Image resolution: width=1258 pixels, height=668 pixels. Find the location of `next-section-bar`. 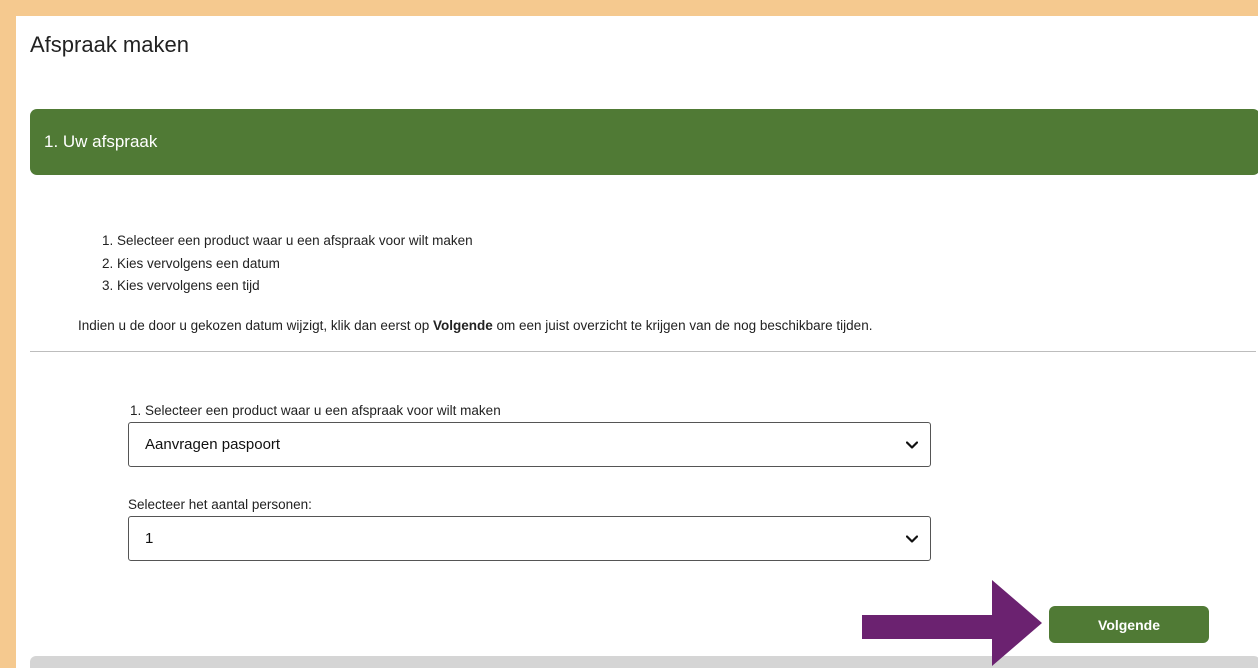

next-section-bar is located at coordinates (644, 662).